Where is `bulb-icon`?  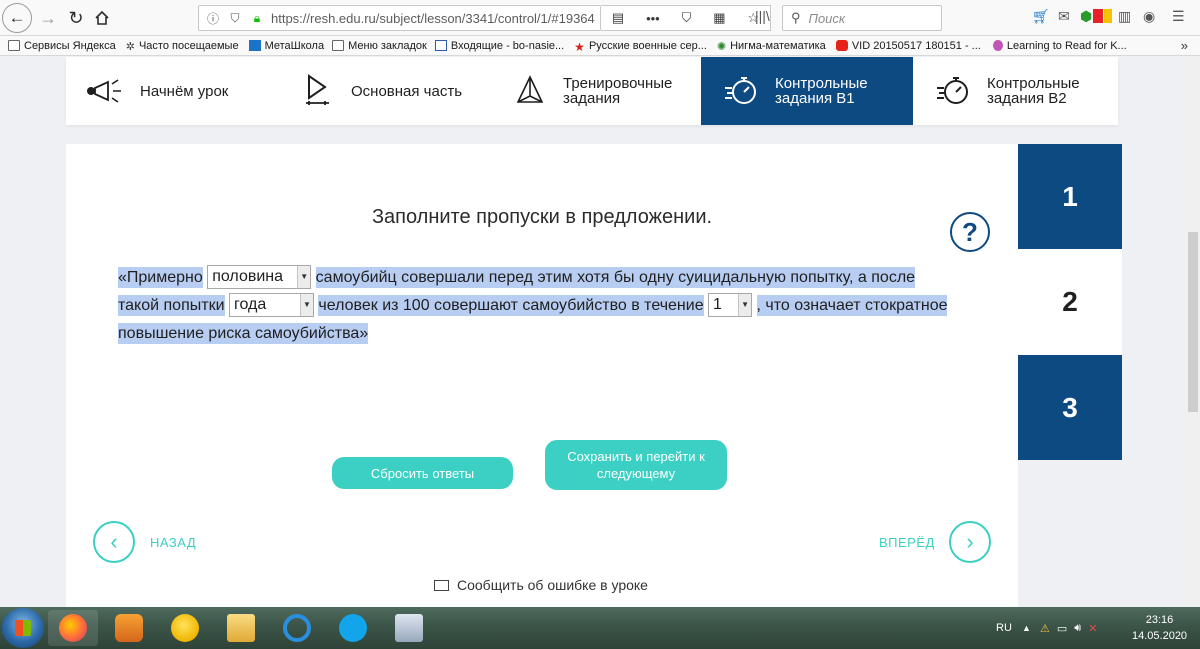 bulb-icon is located at coordinates (997, 45).